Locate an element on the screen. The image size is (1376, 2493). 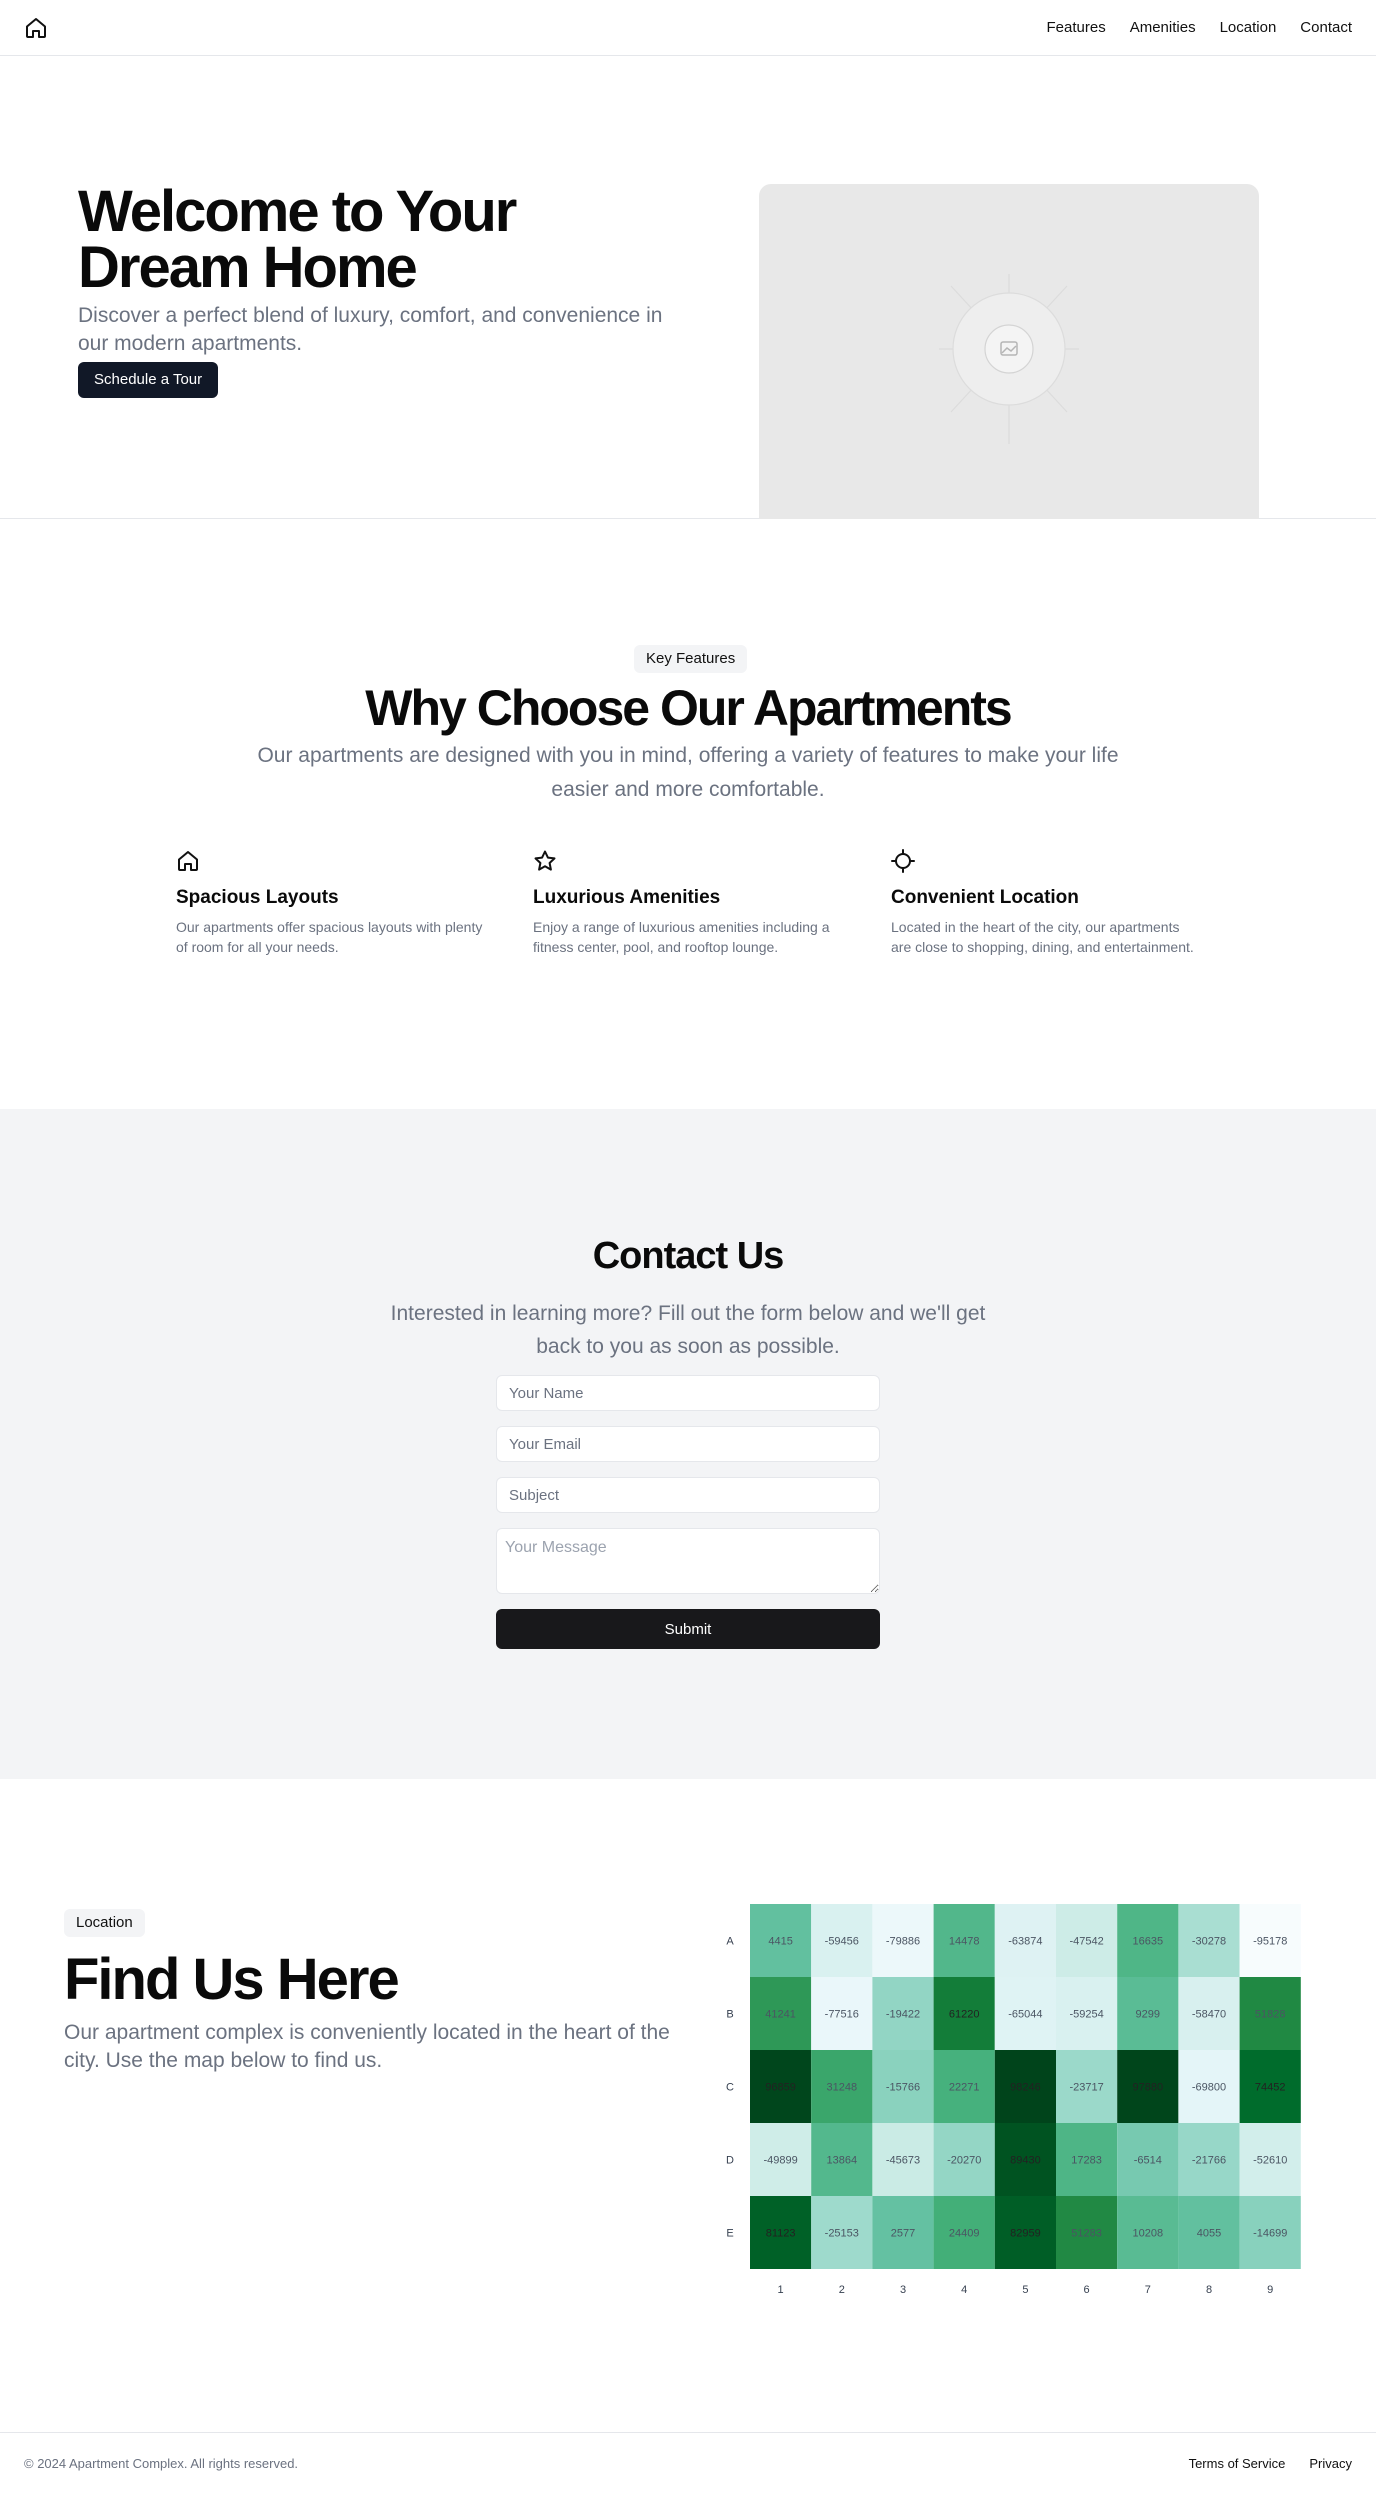
message-field is located at coordinates (688, 1561).